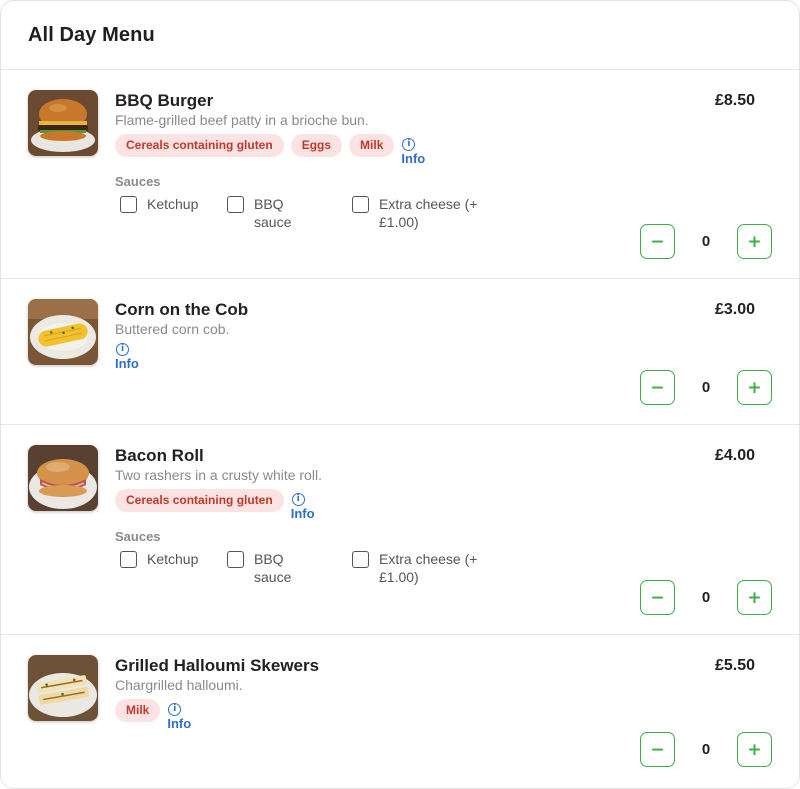 This screenshot has width=800, height=789. What do you see at coordinates (63, 478) in the screenshot?
I see `bacon-roll-image` at bounding box center [63, 478].